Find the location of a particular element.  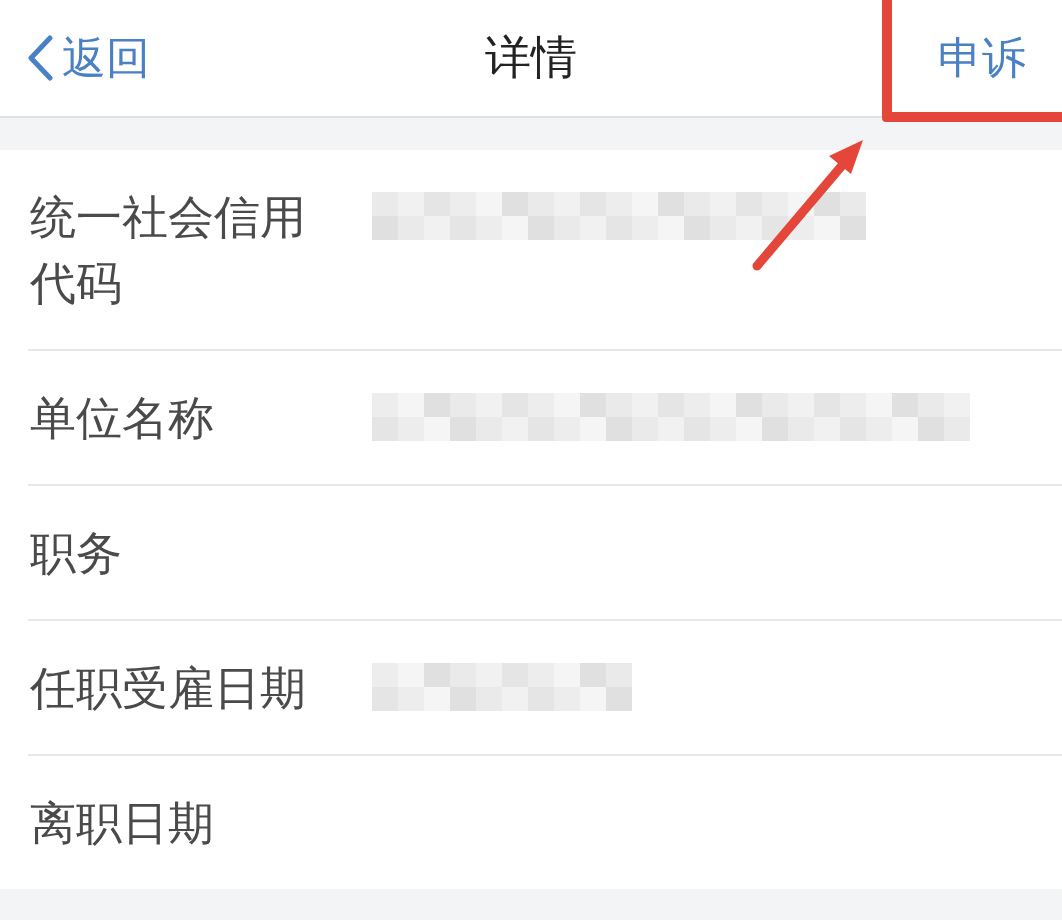

field-label: 离职日期 is located at coordinates (122, 823).